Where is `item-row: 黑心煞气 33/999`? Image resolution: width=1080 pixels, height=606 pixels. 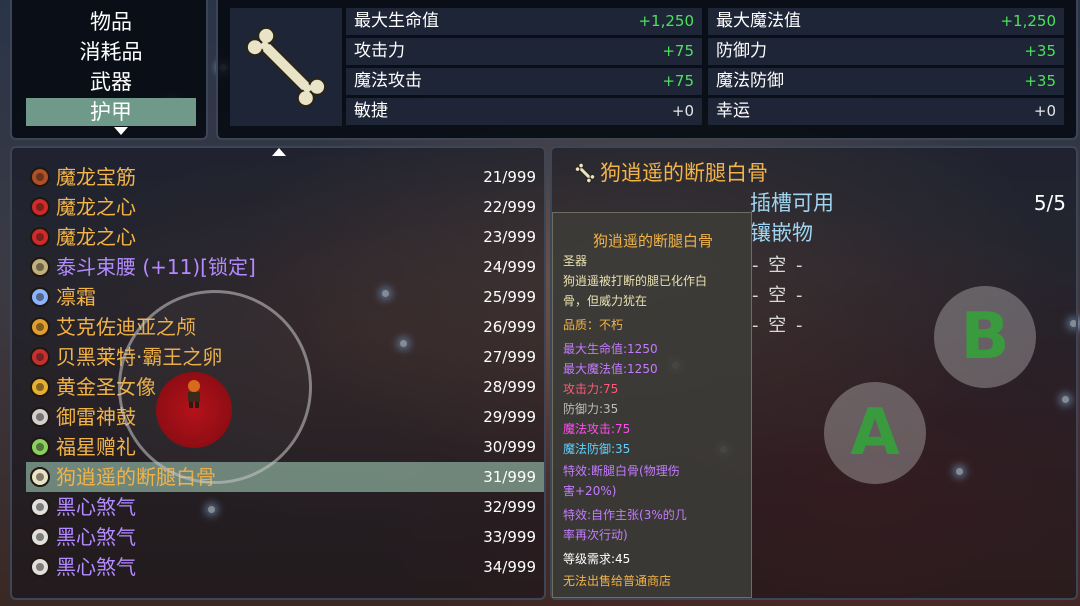
item-row: 黑心煞气 33/999 is located at coordinates (285, 537).